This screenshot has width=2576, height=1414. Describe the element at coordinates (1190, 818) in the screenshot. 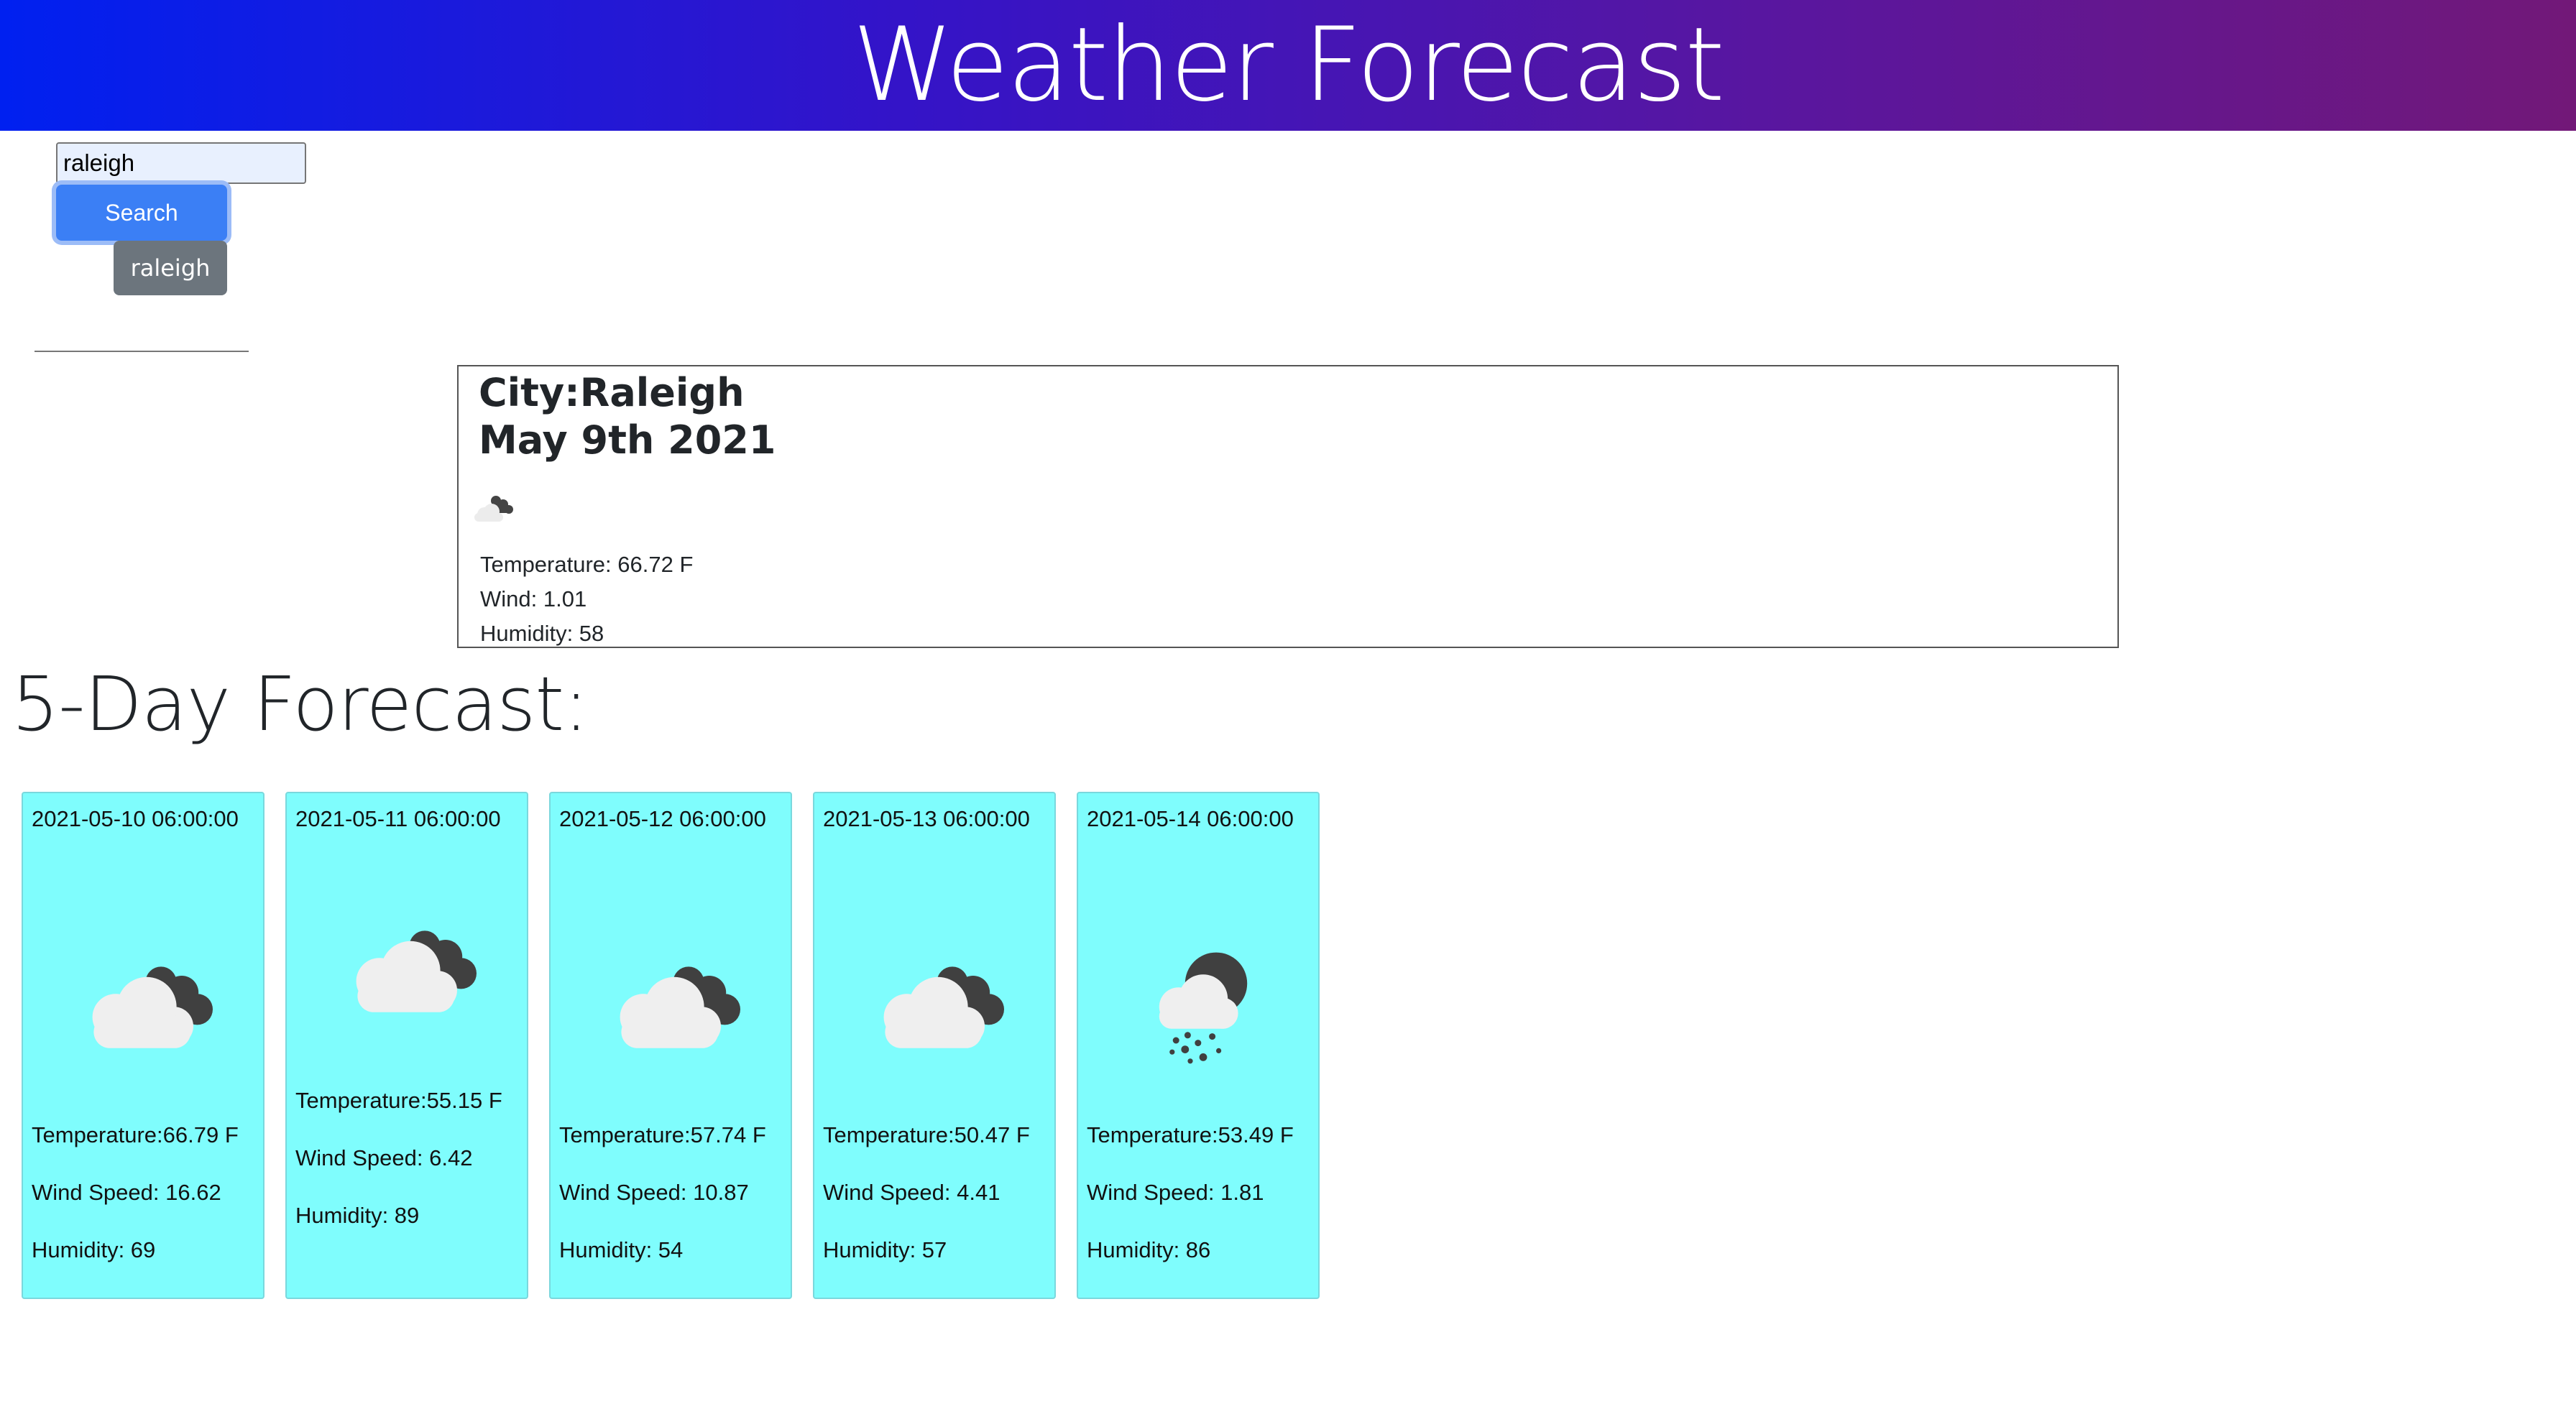

I see `forecast-date: 2021-05-14 06:00:00` at that location.